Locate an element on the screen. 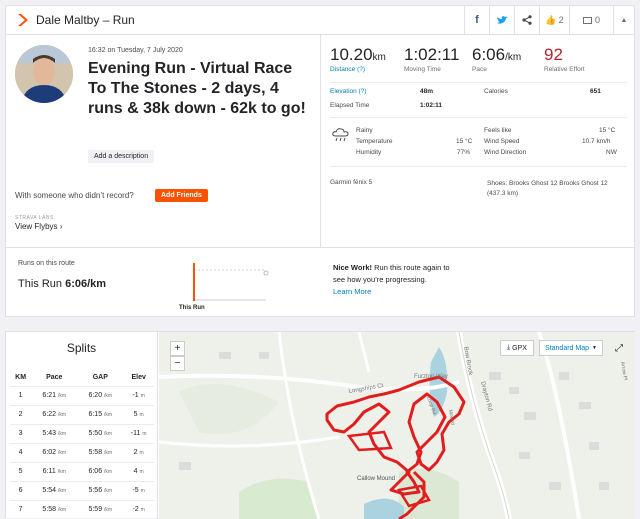 This screenshot has width=640, height=519. split-km: 1 is located at coordinates (21, 395).